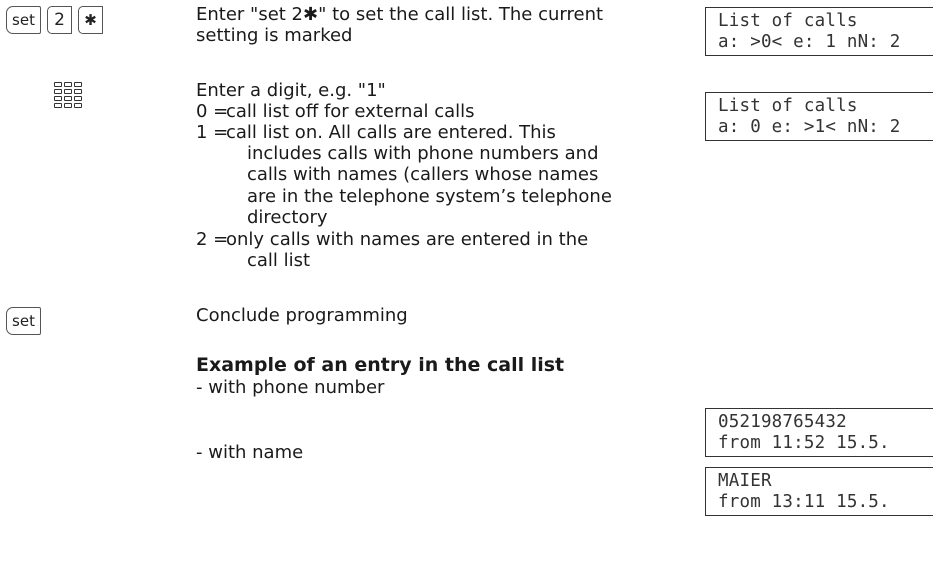 The height and width of the screenshot is (567, 933). I want to click on display-4: MAIER from 13:11 15.5., so click(819, 491).